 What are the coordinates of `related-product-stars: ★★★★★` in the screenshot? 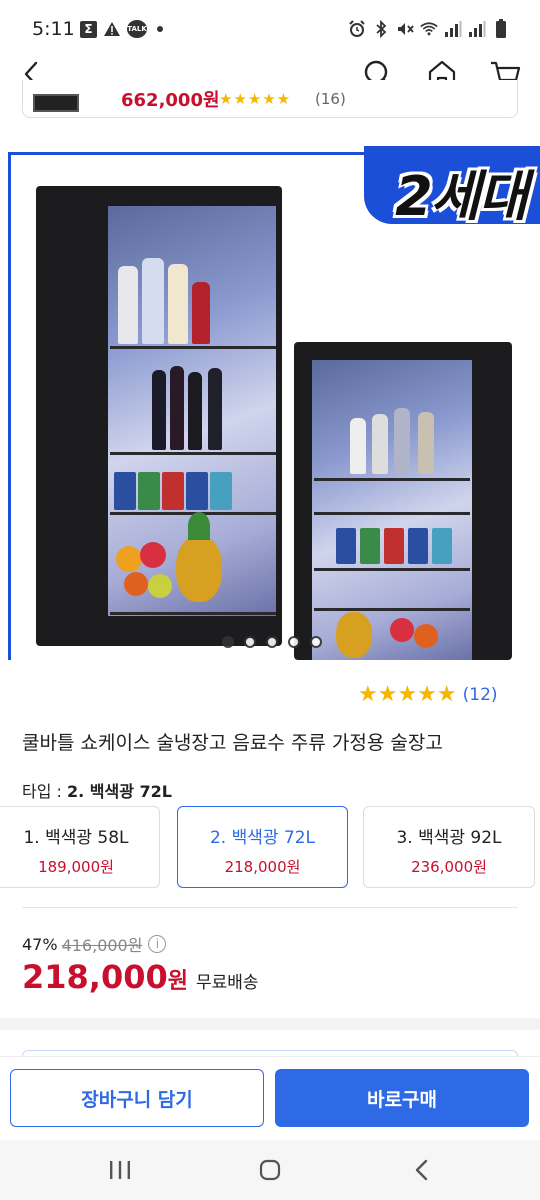 It's located at (255, 99).